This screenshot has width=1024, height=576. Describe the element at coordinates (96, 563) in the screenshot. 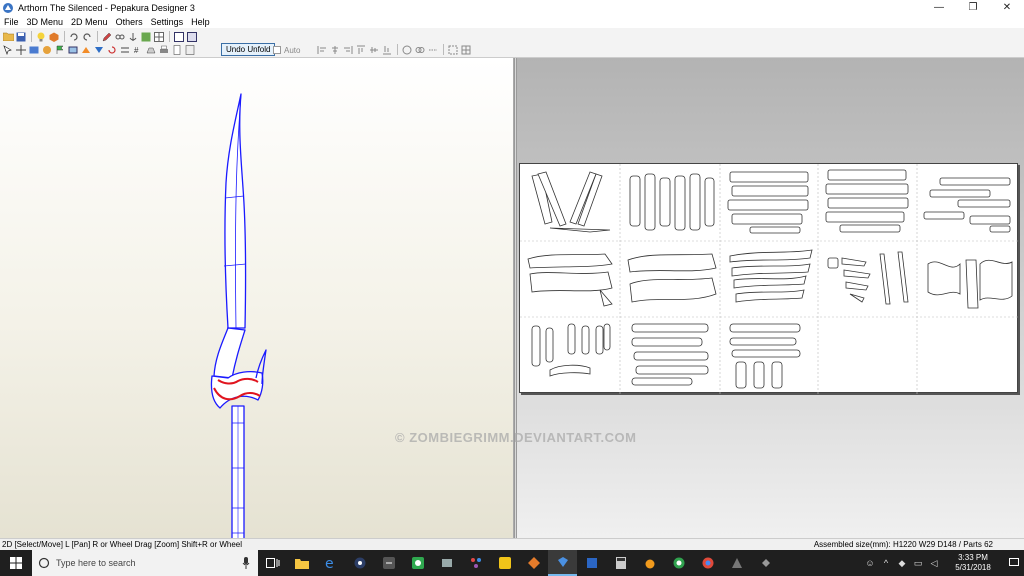

I see `search-placeholder: Type here to search` at that location.